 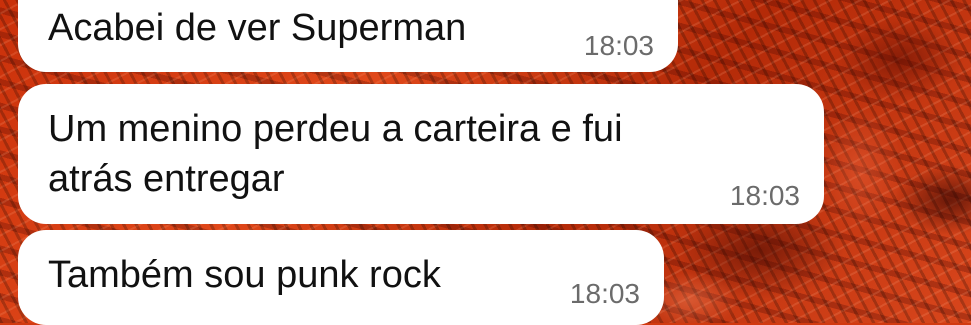 I want to click on message-text: Também sou punk rock, so click(x=244, y=275).